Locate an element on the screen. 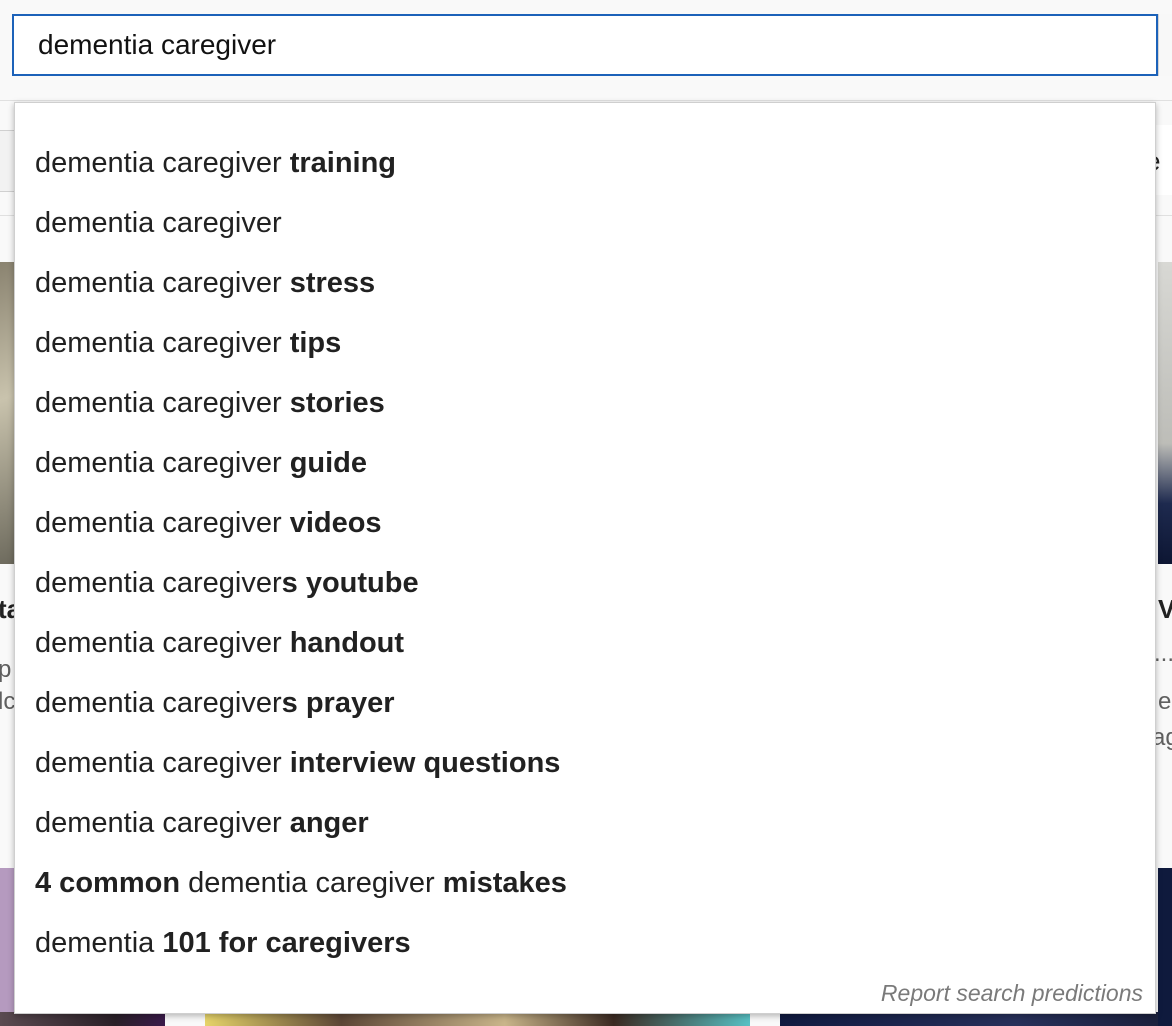 Image resolution: width=1172 pixels, height=1026 pixels. suggestion-text-segment: guide is located at coordinates (328, 463).